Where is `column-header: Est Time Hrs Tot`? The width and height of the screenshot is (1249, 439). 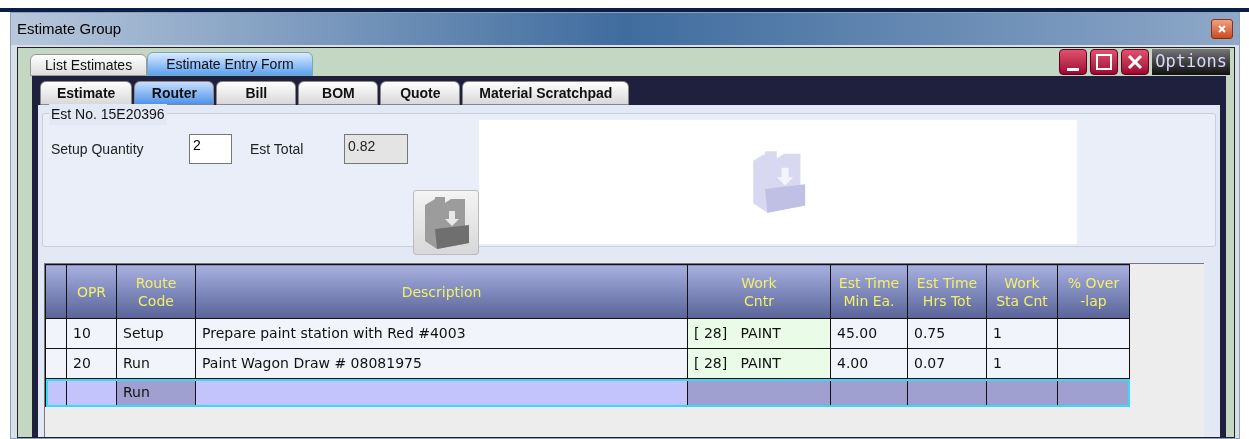
column-header: Est Time Hrs Tot is located at coordinates (947, 291).